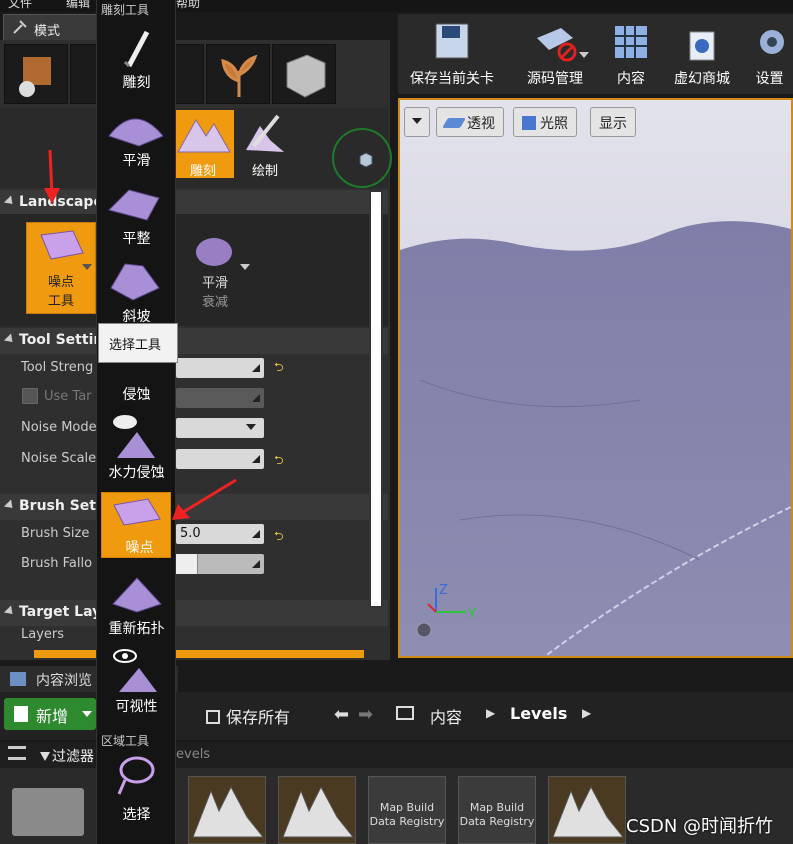 Image resolution: width=793 pixels, height=844 pixels. What do you see at coordinates (265, 133) in the screenshot?
I see `paint-brush-icon` at bounding box center [265, 133].